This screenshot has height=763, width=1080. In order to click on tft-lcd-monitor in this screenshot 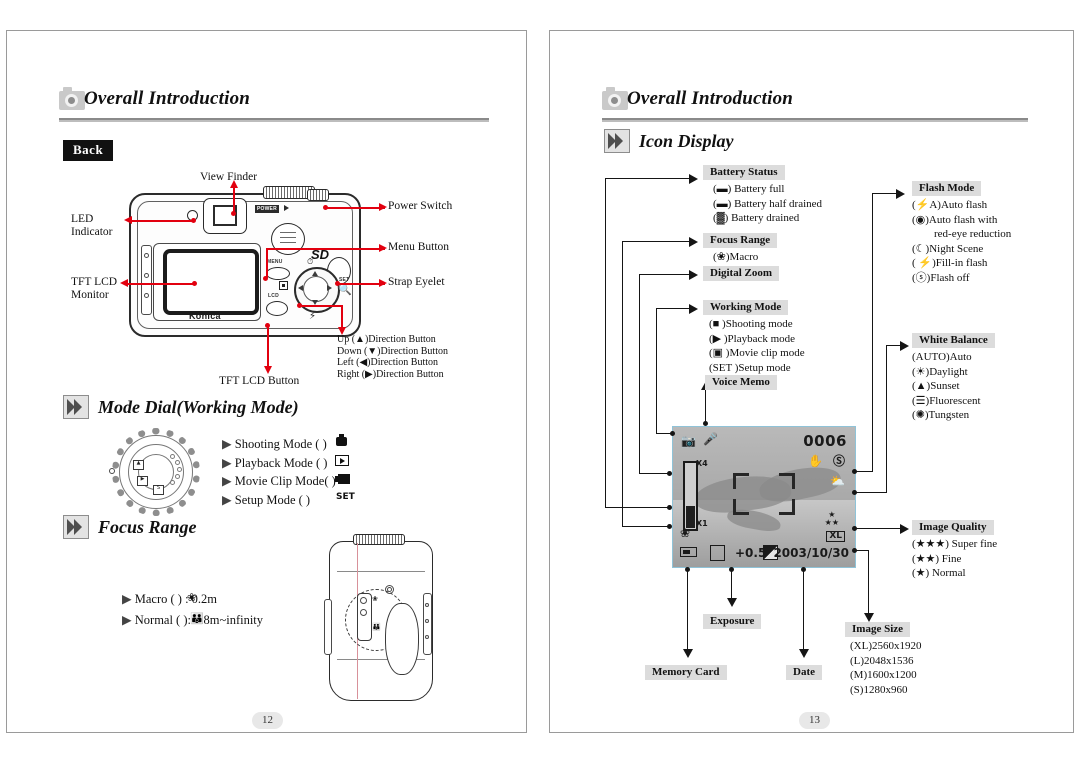, I will do `click(211, 282)`.